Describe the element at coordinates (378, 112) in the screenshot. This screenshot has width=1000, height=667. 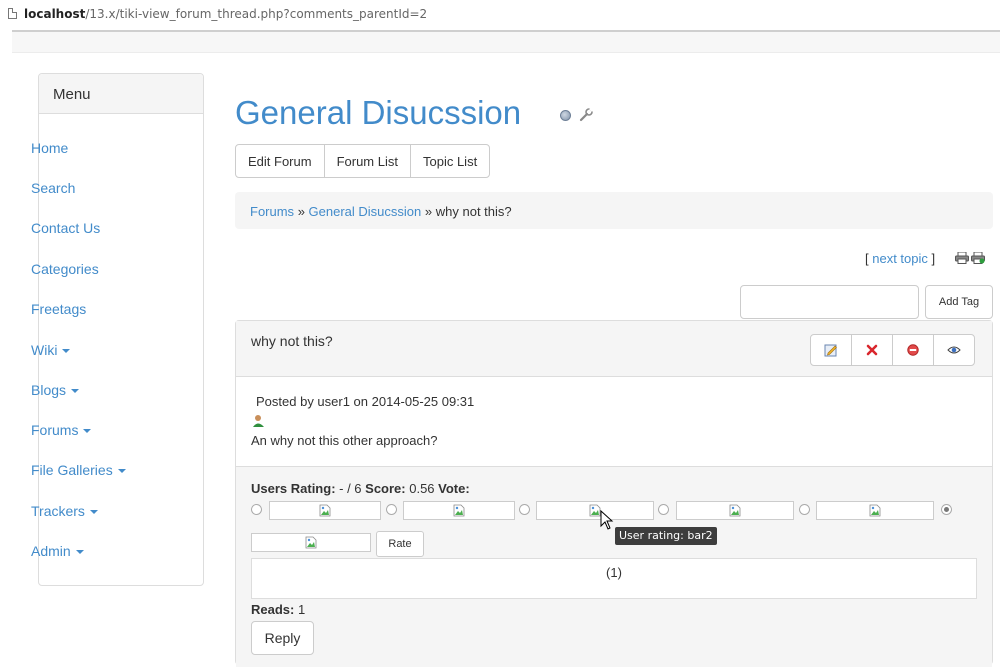
I see `page-title: General Disucssion` at that location.